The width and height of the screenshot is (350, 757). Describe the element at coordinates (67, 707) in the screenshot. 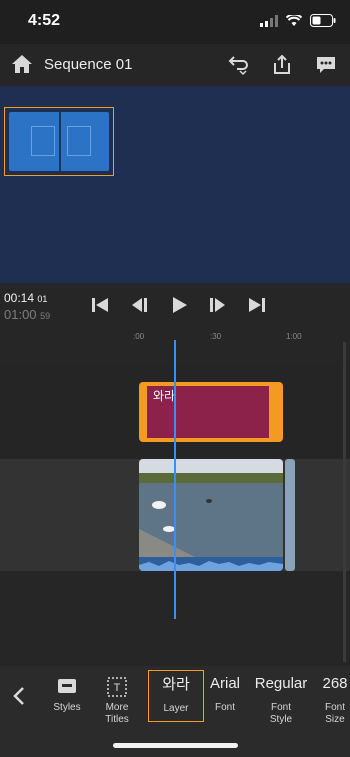

I see `styles-label: Styles` at that location.